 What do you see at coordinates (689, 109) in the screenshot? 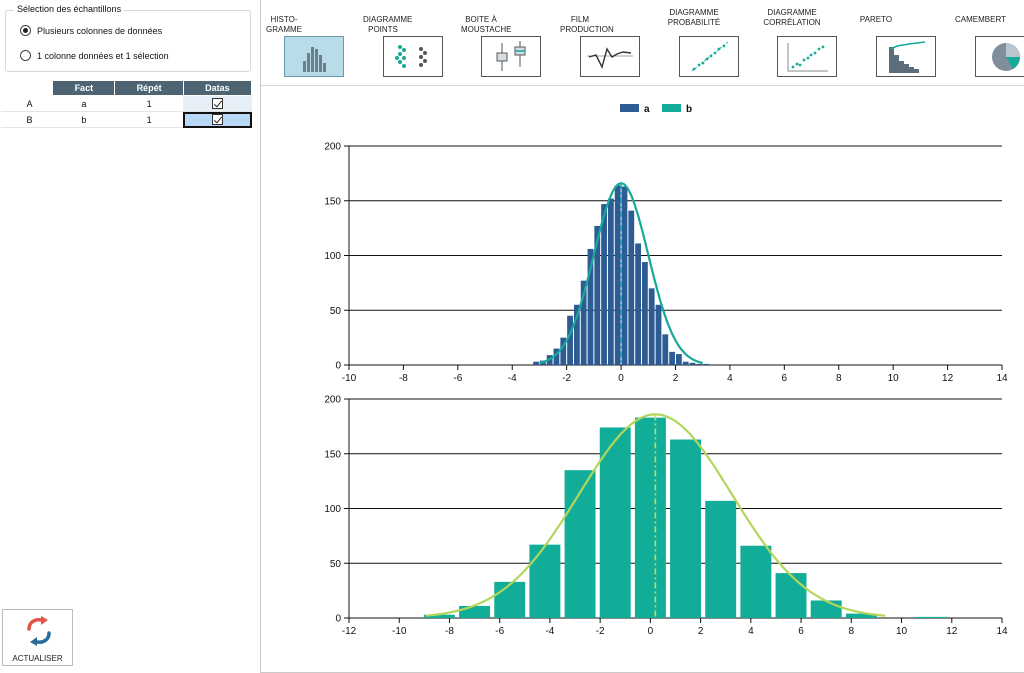
I see `legend-label-b: b` at bounding box center [689, 109].